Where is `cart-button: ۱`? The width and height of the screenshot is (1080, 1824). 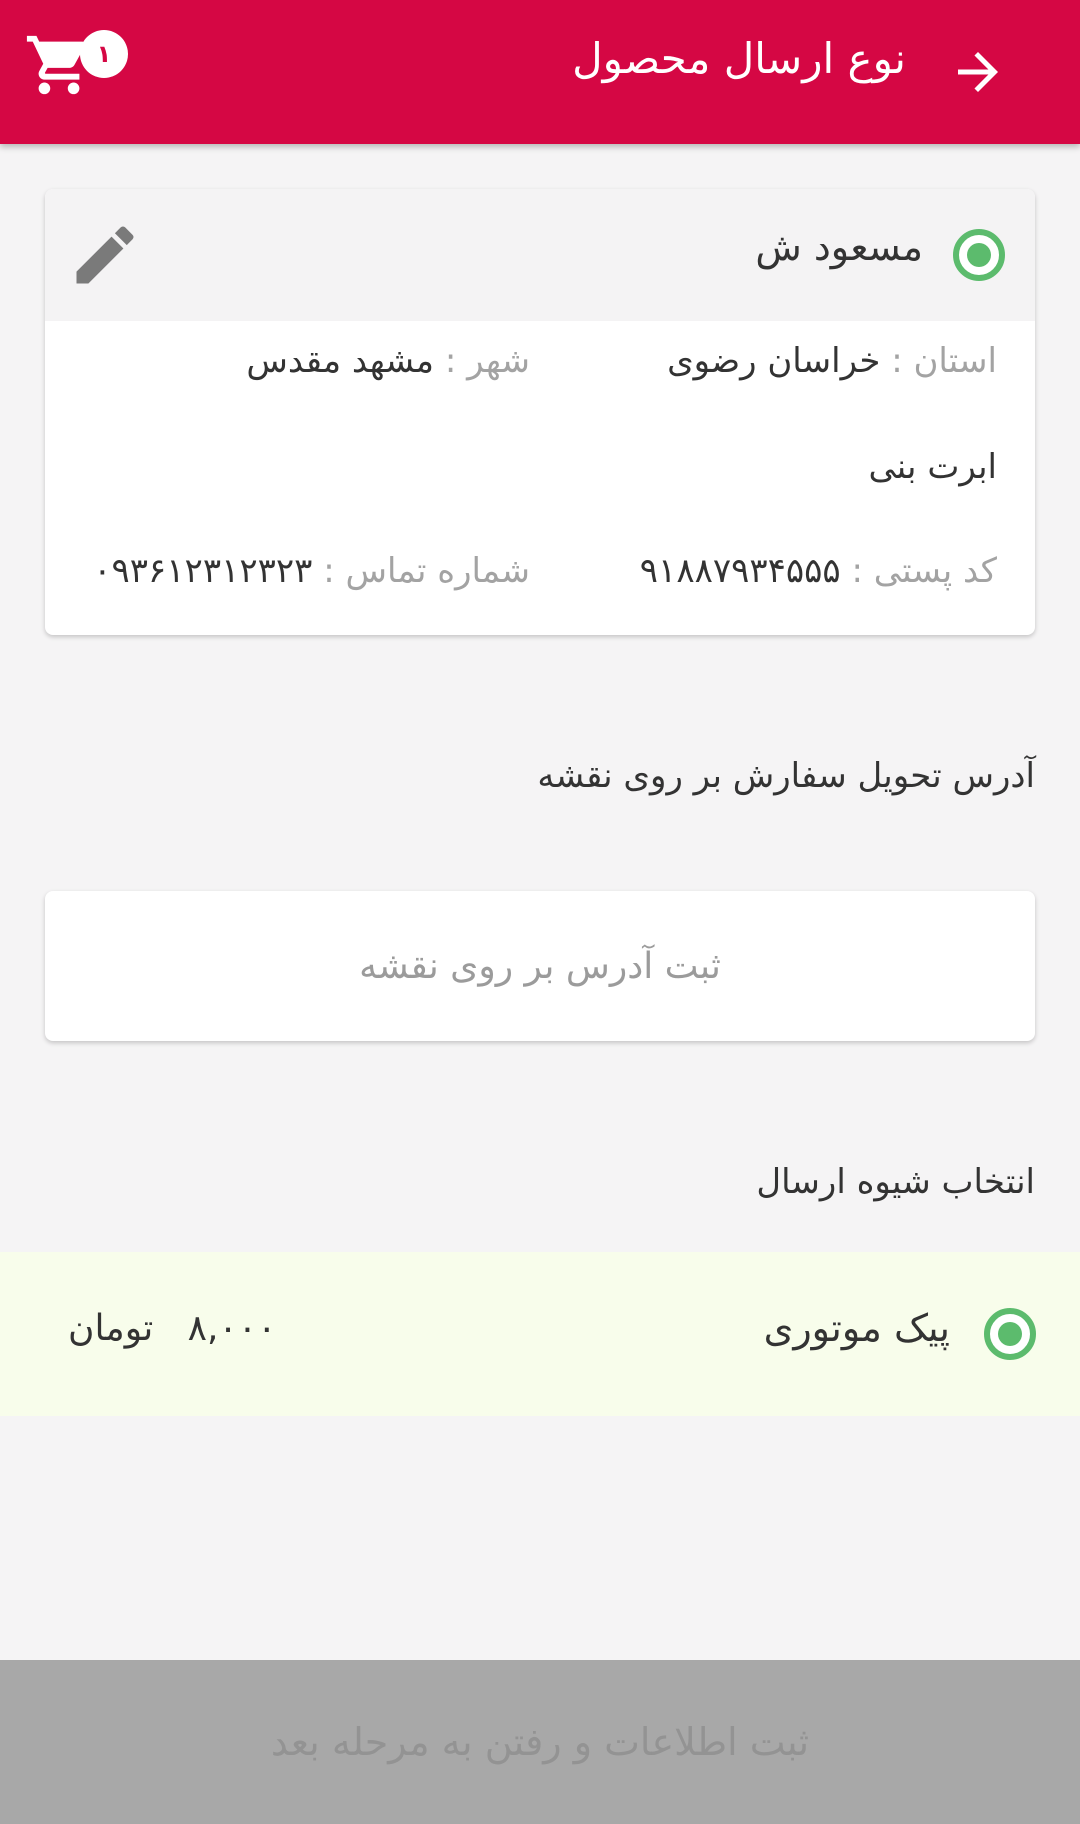 cart-button: ۱ is located at coordinates (76, 60).